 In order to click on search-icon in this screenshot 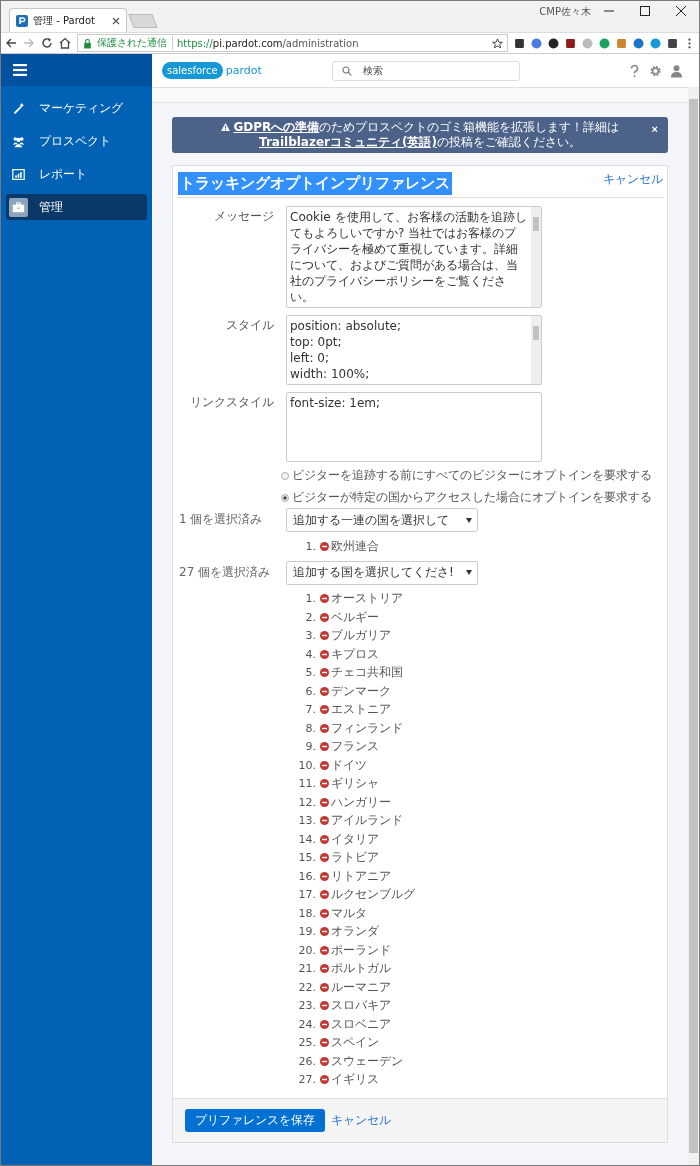, I will do `click(347, 70)`.